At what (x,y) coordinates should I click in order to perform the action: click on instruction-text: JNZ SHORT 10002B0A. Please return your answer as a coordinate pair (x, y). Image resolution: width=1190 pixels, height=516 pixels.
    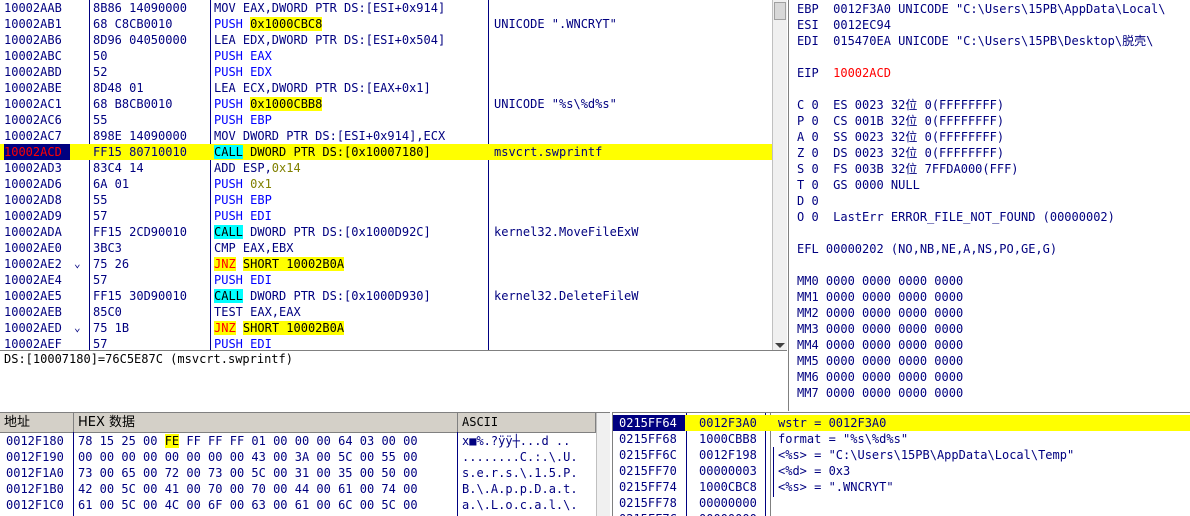
    Looking at the image, I should click on (350, 264).